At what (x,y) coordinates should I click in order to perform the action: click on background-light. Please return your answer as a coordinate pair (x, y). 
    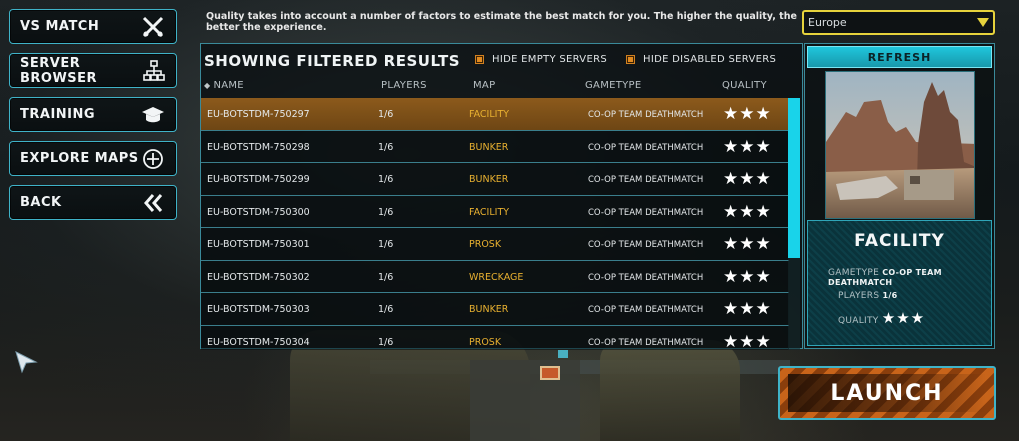
    Looking at the image, I should click on (550, 373).